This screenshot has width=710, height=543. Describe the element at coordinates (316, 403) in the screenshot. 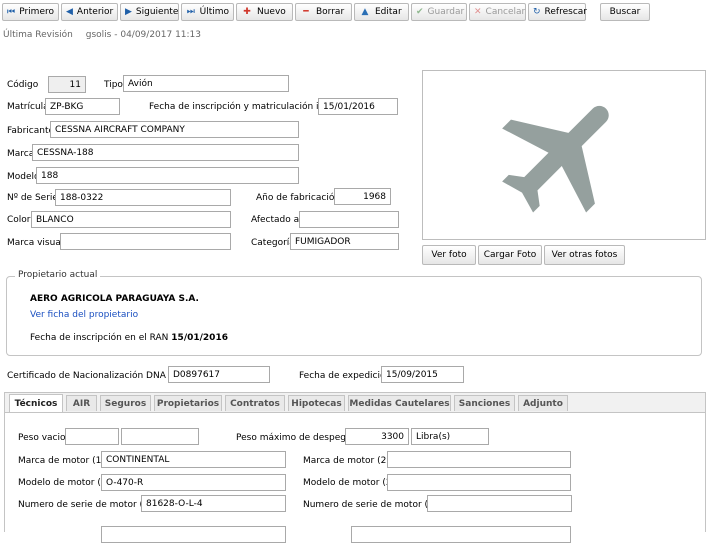

I see `tab-hipotecas: Hipotecas` at that location.